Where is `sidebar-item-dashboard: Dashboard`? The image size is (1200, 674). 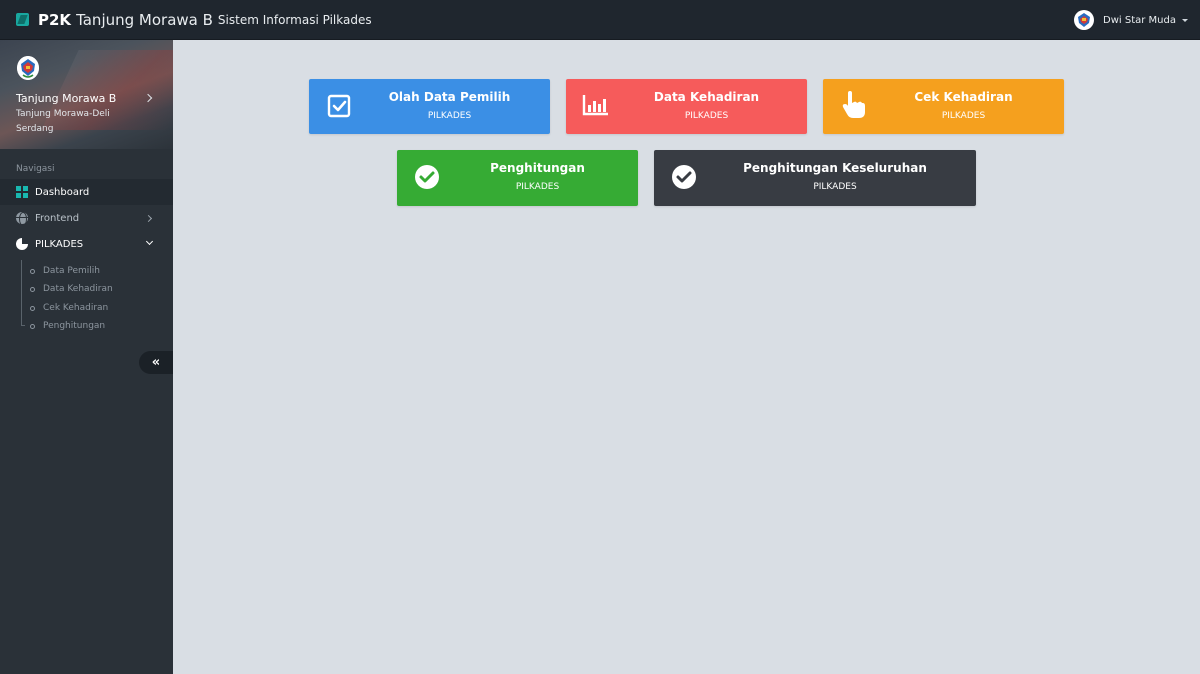 sidebar-item-dashboard: Dashboard is located at coordinates (86, 192).